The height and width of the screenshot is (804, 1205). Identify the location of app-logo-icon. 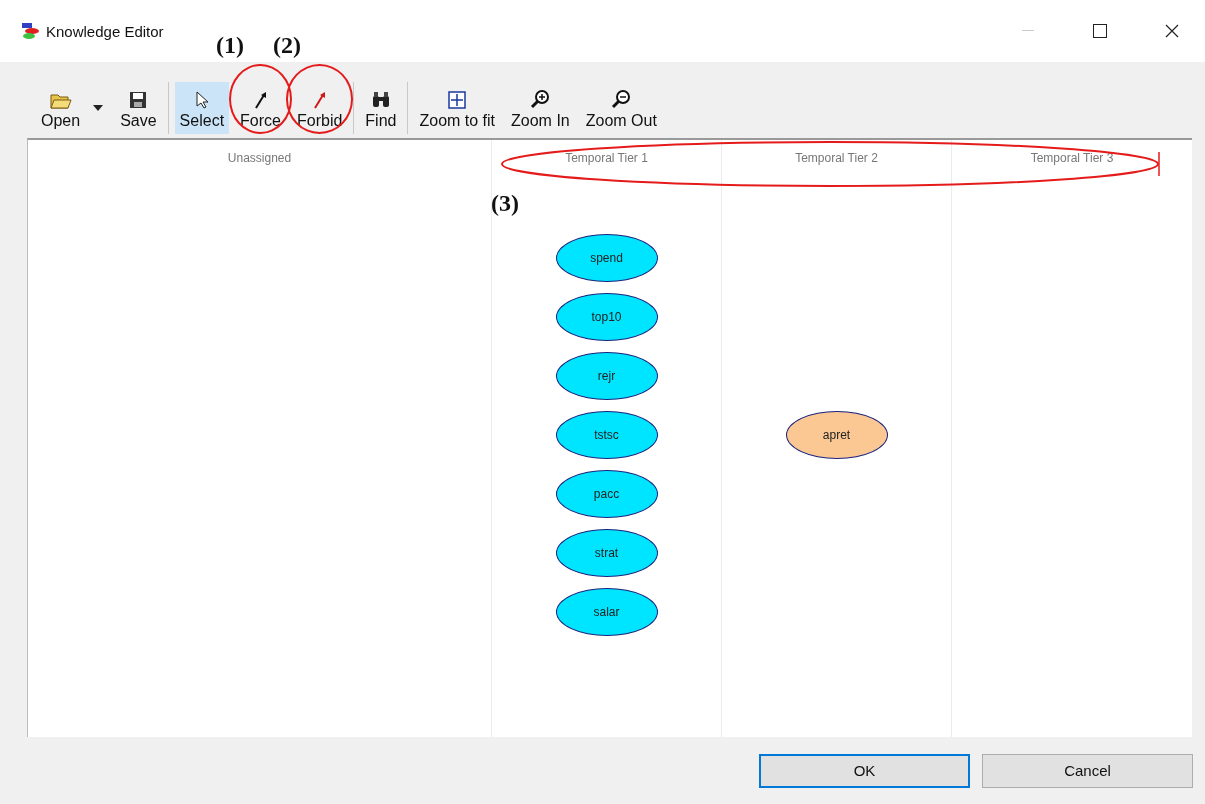
(31, 31).